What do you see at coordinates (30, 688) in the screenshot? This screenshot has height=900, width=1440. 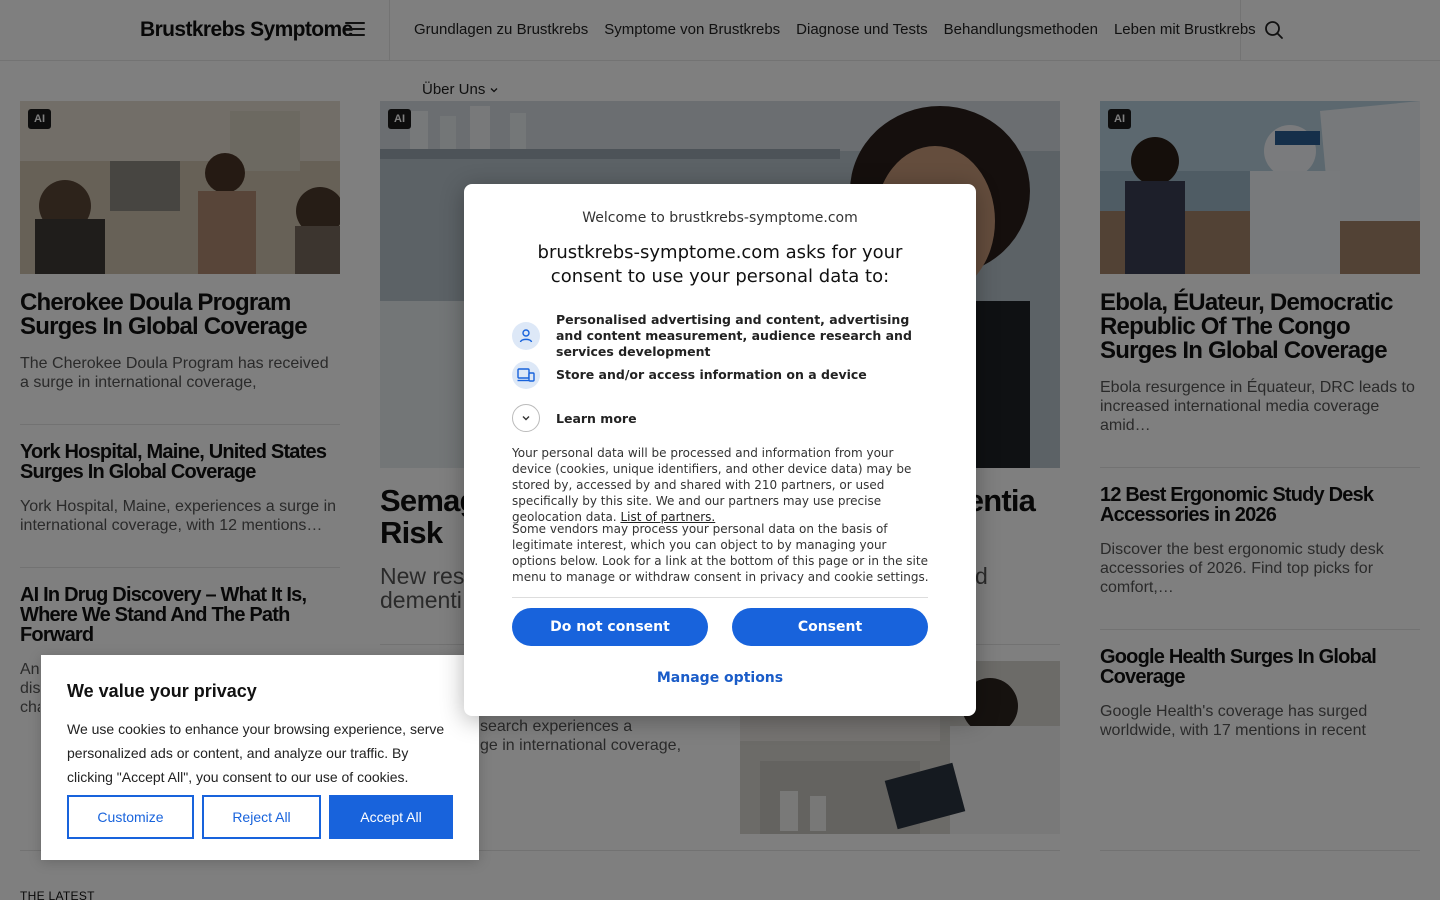 I see `article-excerpt-fragment: Andischa` at bounding box center [30, 688].